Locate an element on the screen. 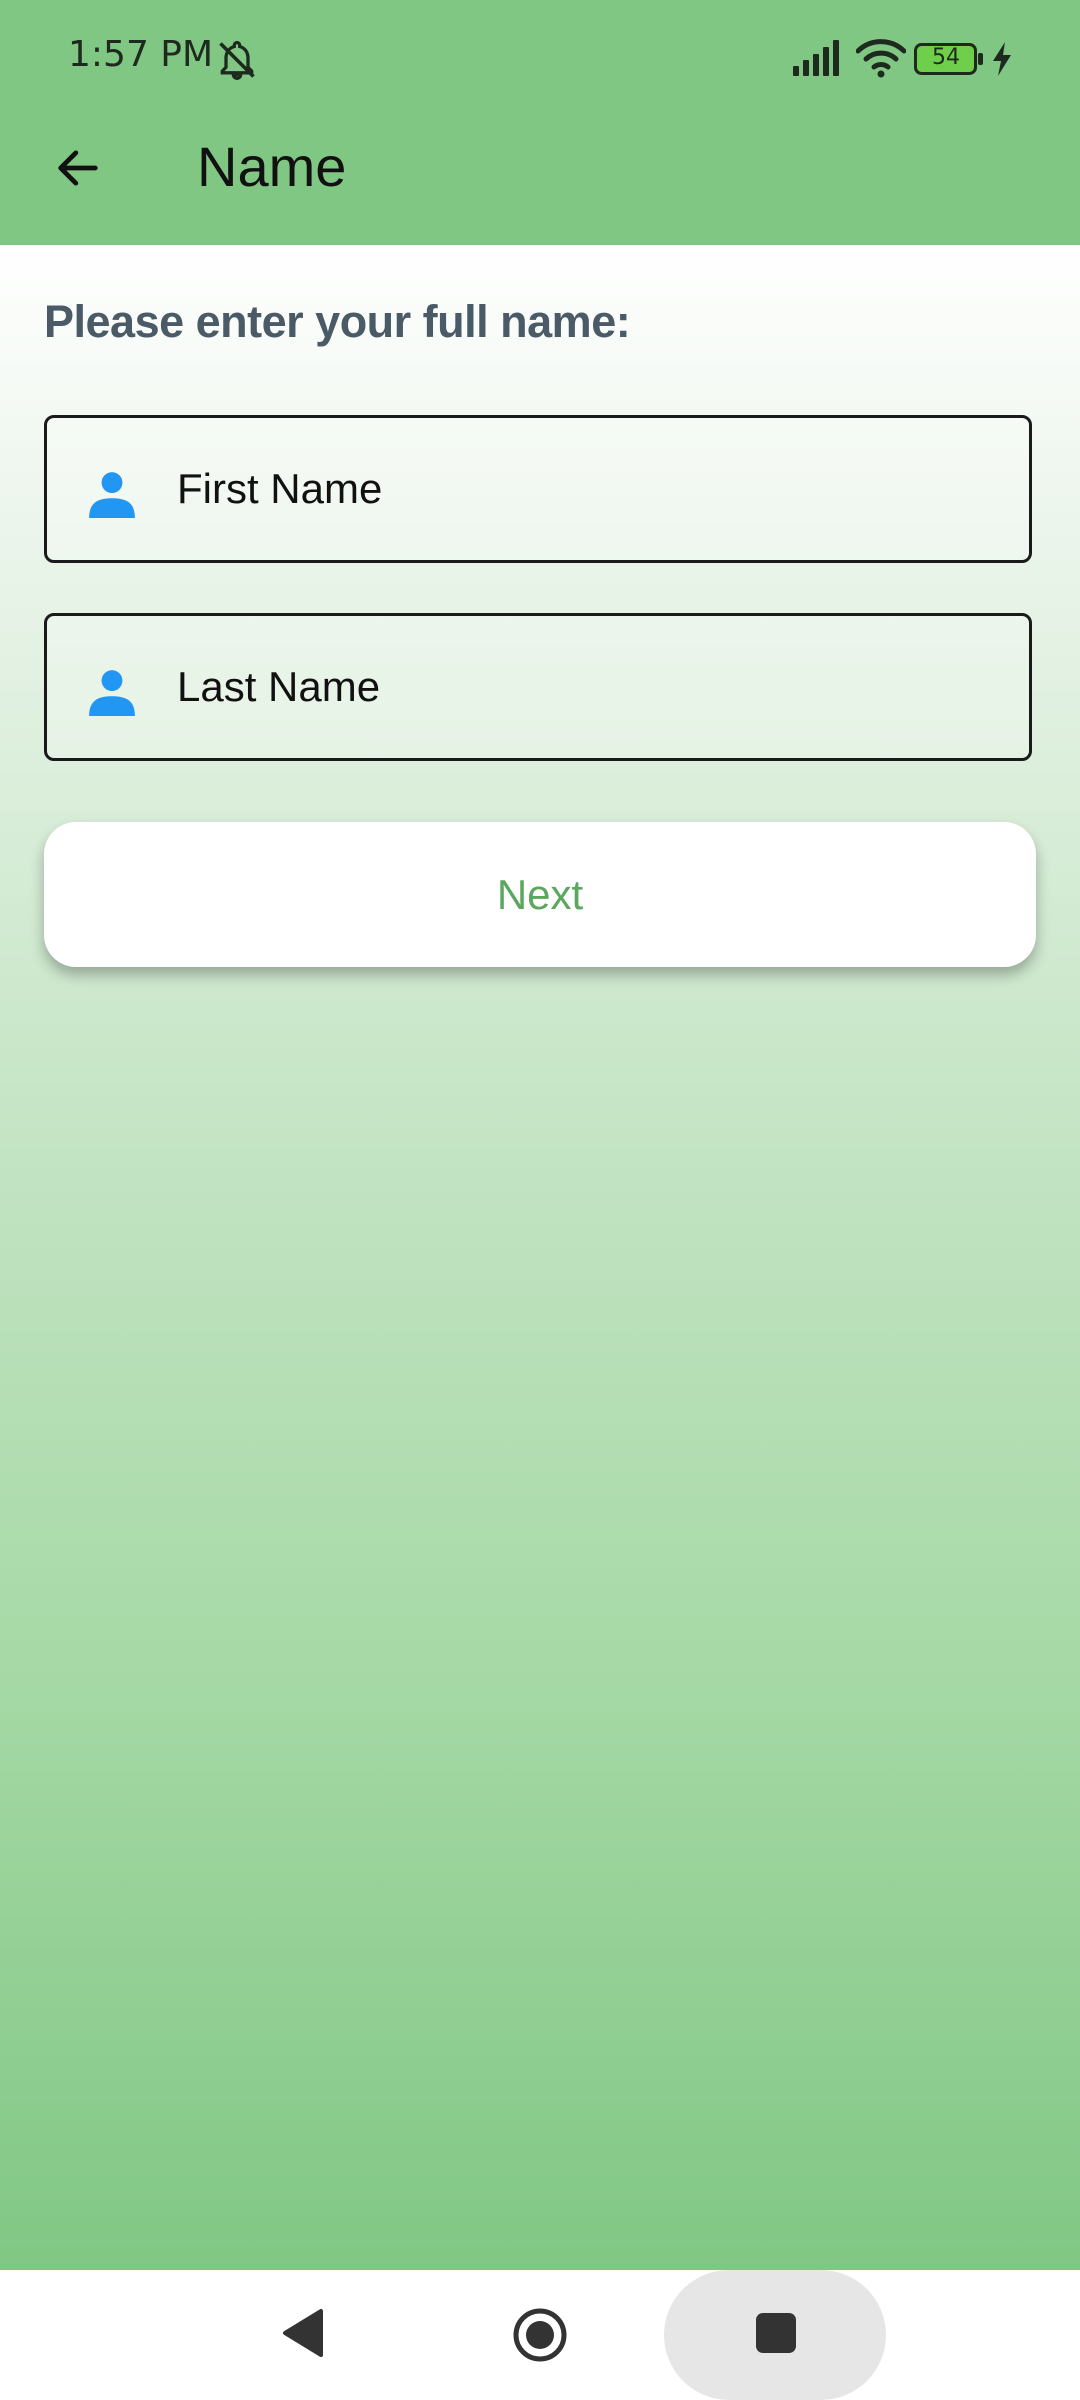 The image size is (1080, 2400). wifi-icon is located at coordinates (881, 58).